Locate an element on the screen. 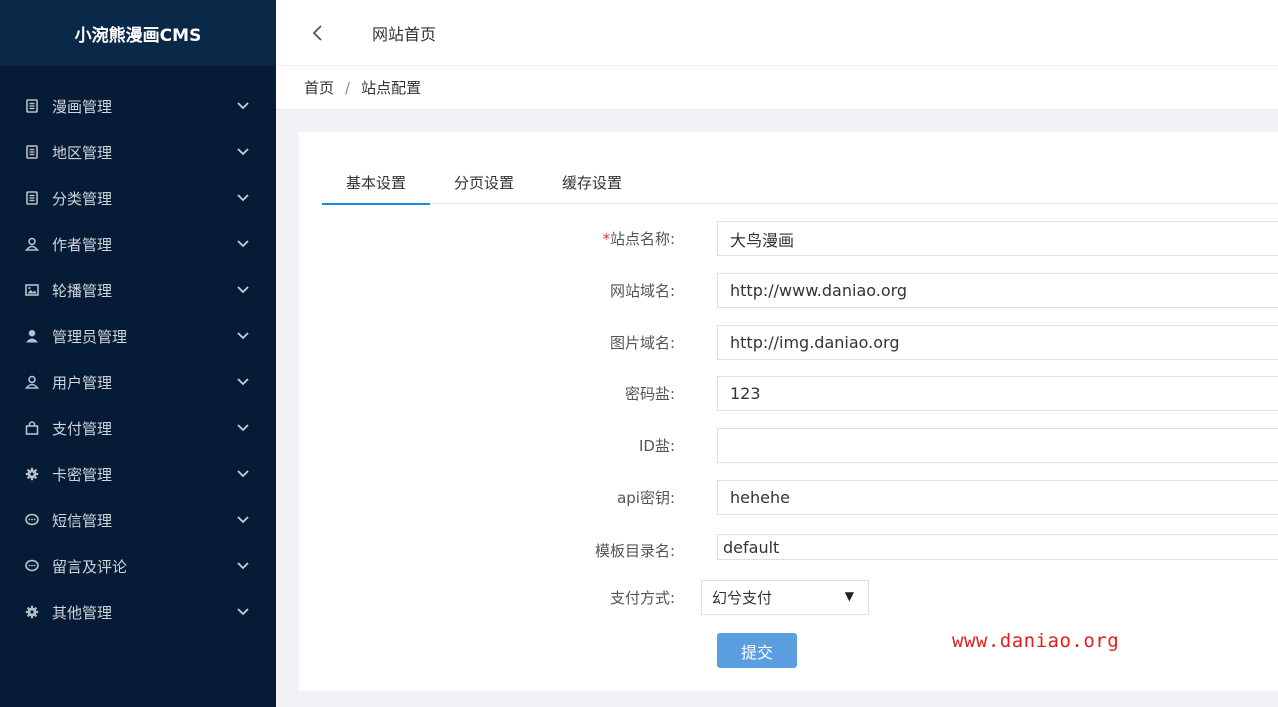 The width and height of the screenshot is (1278, 707). api-key-input is located at coordinates (997, 497).